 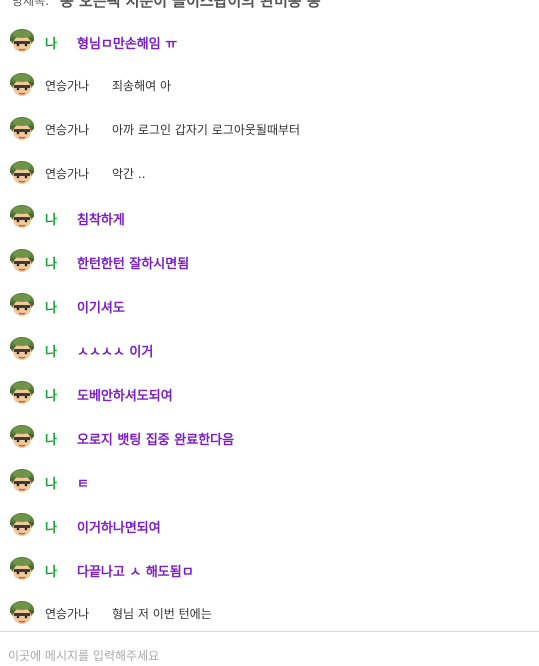 I want to click on message-text: 이거하나면되여, so click(x=119, y=528).